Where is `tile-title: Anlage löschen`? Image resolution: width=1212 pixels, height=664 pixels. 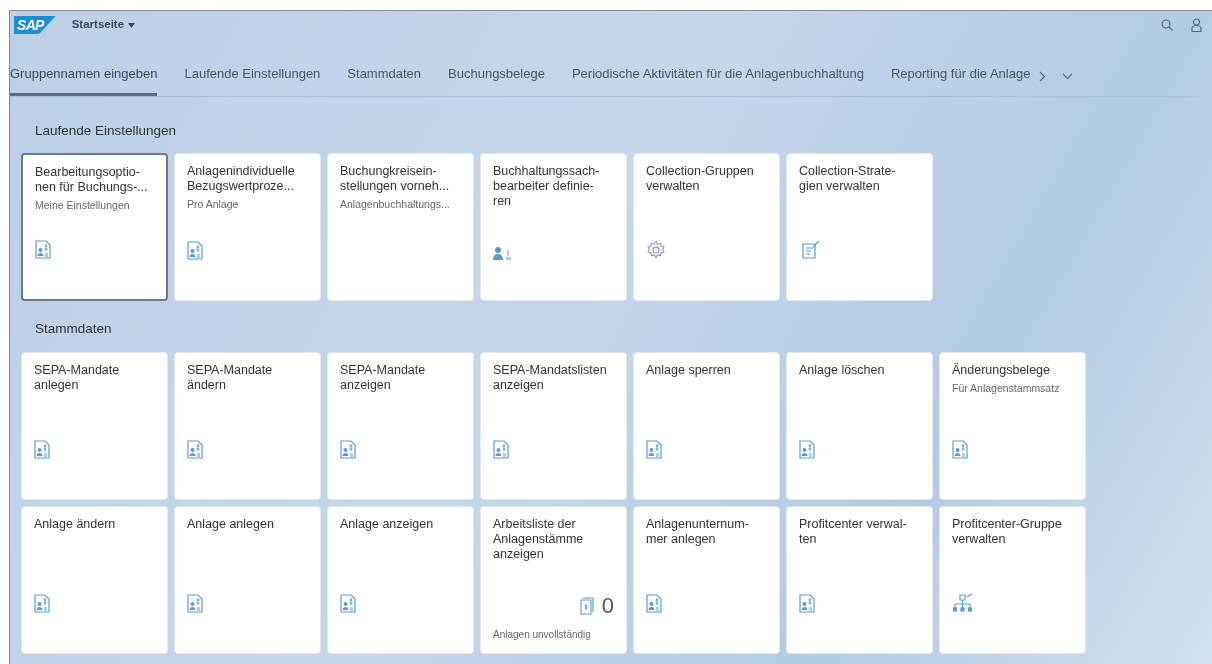 tile-title: Anlage löschen is located at coordinates (842, 370).